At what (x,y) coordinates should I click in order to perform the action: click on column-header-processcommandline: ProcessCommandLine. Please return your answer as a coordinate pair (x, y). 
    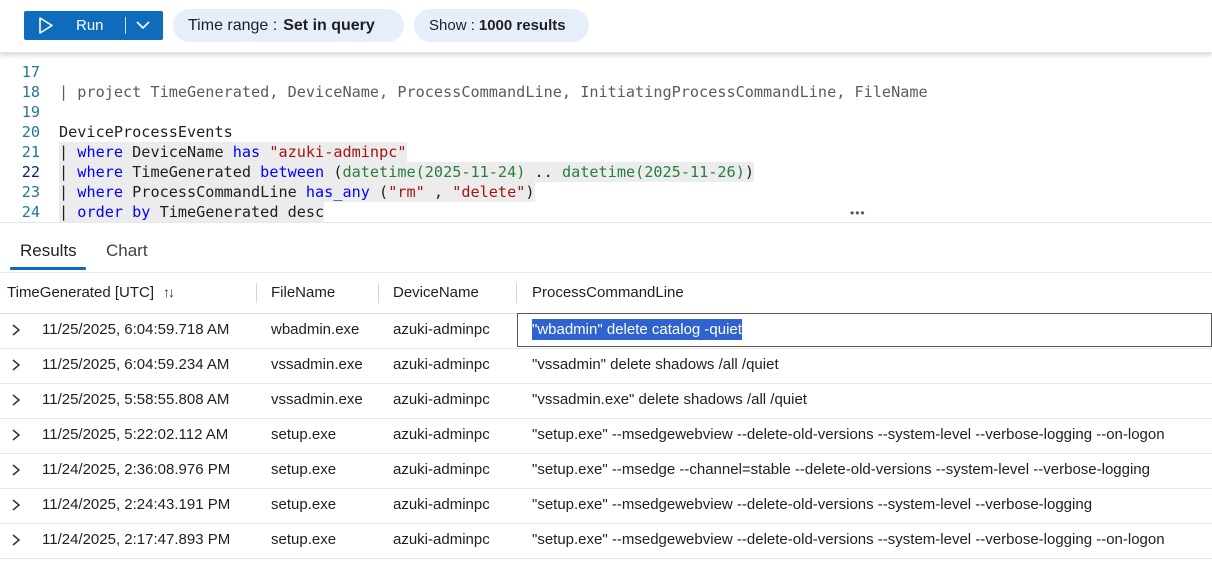
    Looking at the image, I should click on (608, 292).